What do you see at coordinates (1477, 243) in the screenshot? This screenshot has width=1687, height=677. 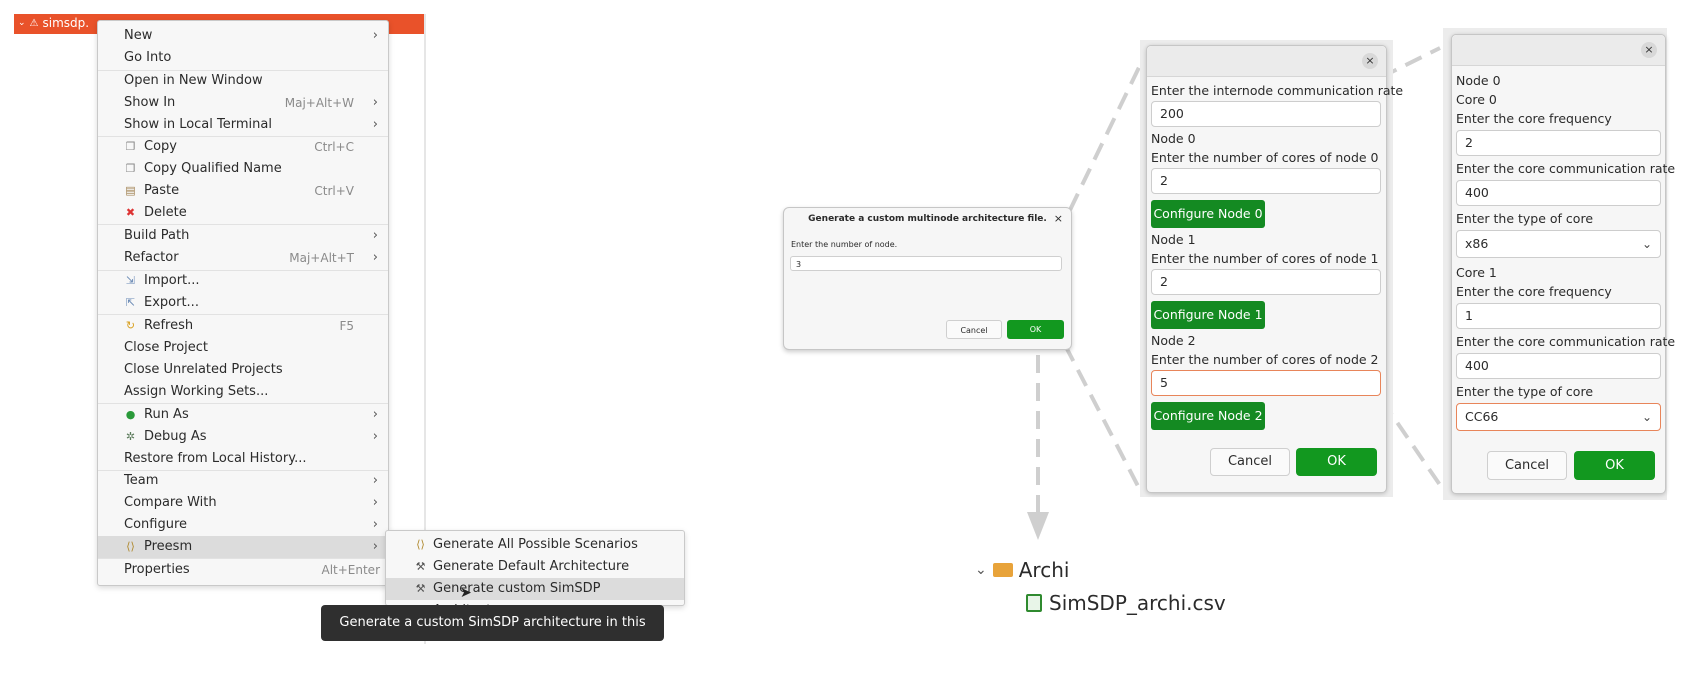 I see `core-0-type-value: x86` at bounding box center [1477, 243].